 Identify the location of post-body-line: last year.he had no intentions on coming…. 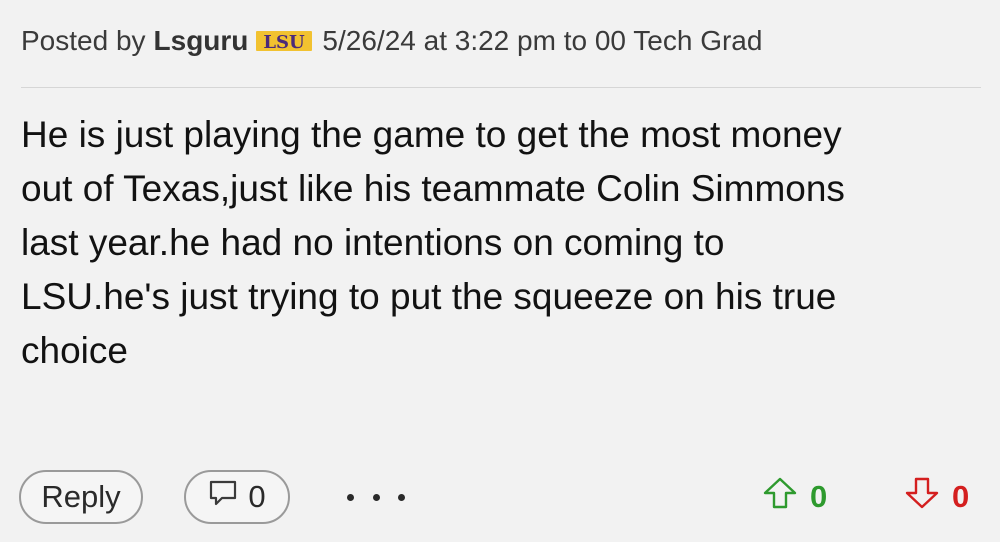
(373, 242).